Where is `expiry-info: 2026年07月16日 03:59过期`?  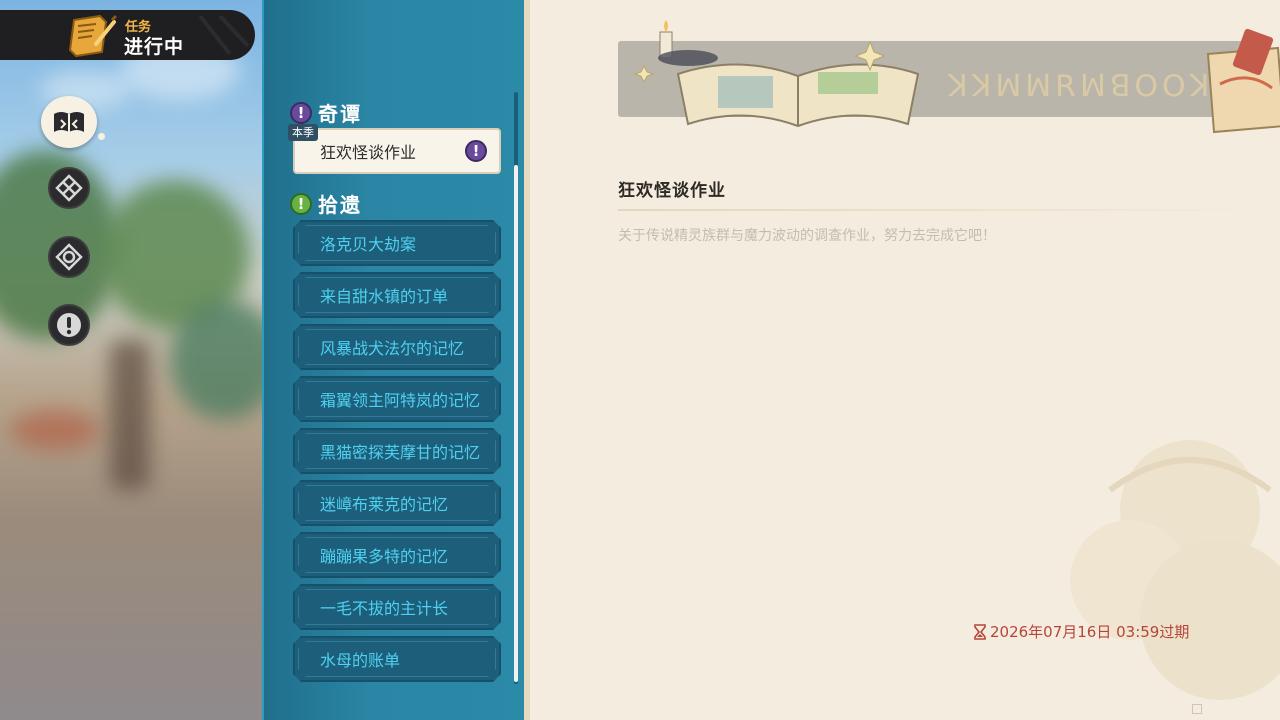
expiry-info: 2026年07月16日 03:59过期 is located at coordinates (1081, 631).